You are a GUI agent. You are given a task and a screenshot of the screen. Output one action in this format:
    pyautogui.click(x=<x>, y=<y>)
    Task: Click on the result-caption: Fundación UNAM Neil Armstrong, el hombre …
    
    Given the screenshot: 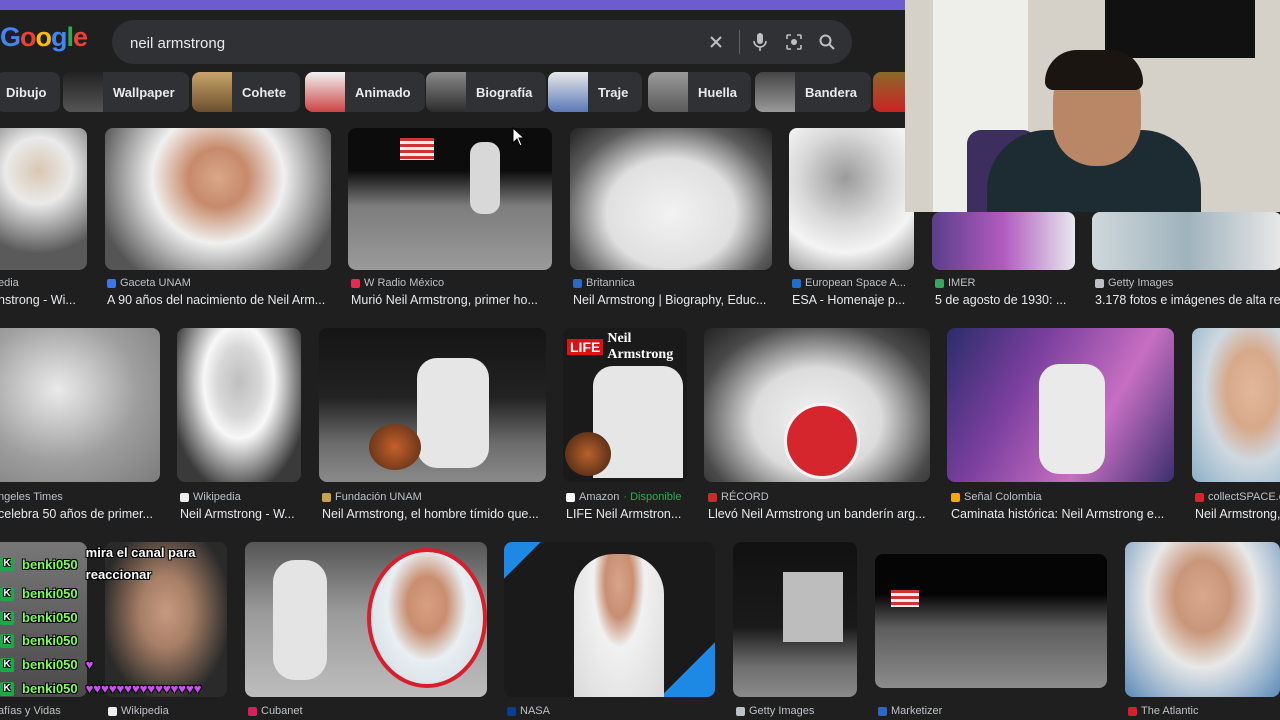 What is the action you would take?
    pyautogui.click(x=435, y=505)
    